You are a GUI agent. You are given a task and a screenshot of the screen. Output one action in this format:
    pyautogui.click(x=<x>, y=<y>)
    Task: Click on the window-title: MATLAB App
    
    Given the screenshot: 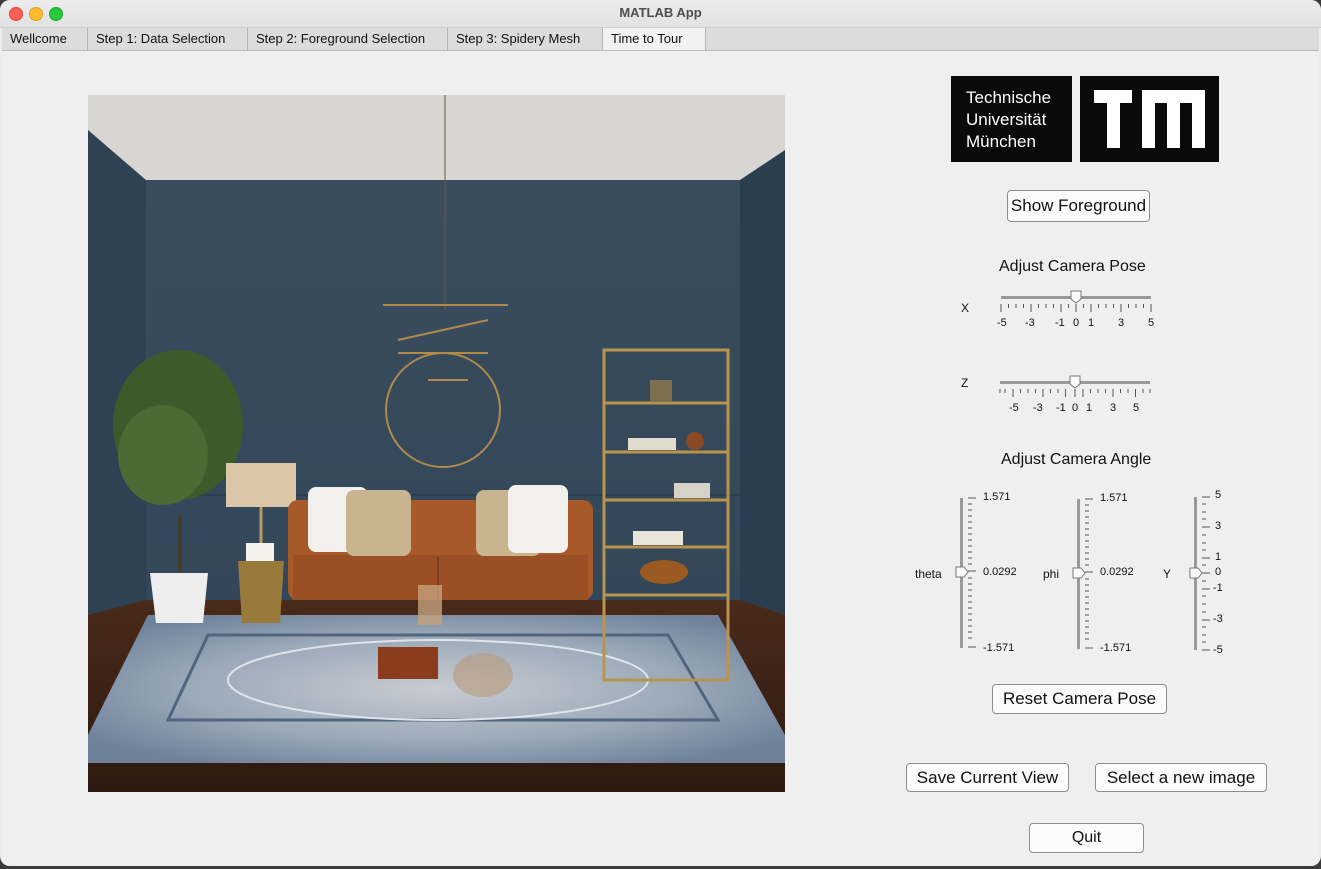 What is the action you would take?
    pyautogui.click(x=660, y=12)
    